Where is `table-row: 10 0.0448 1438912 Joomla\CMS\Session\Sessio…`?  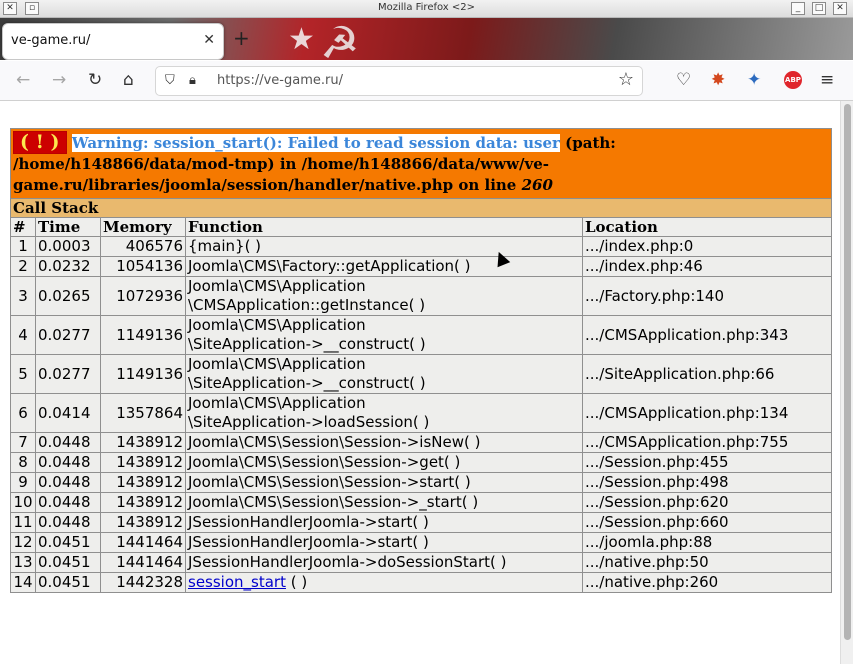
table-row: 10 0.0448 1438912 Joomla\CMS\Session\Sessio… is located at coordinates (421, 502).